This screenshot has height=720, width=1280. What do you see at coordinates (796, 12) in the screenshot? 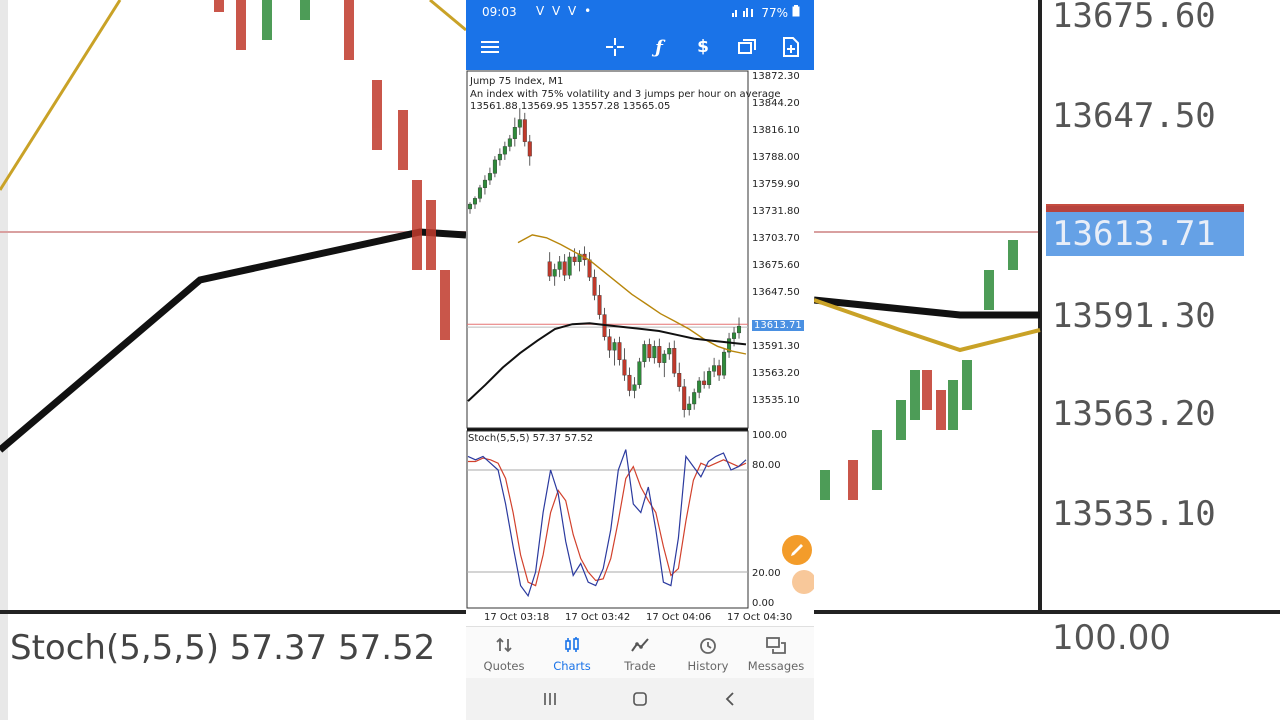
I see `battery-icon` at bounding box center [796, 12].